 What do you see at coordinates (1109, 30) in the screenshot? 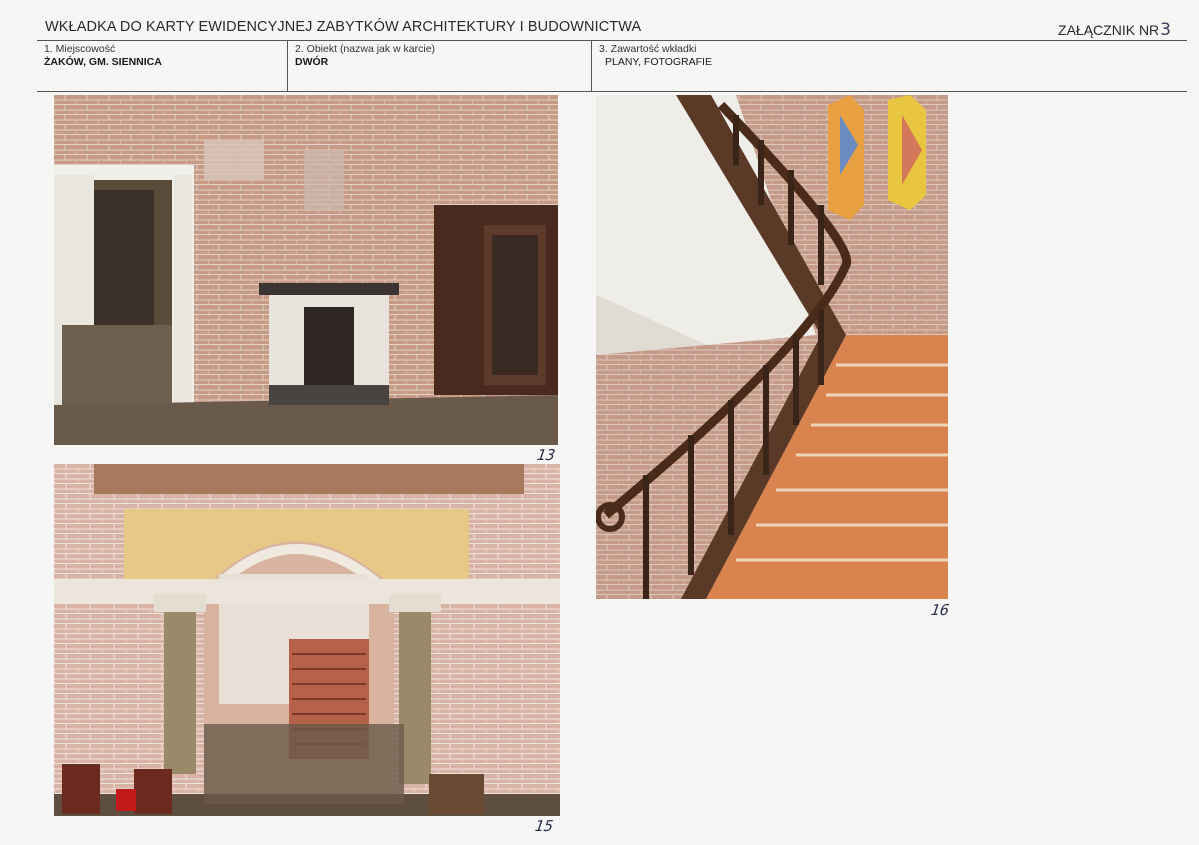
I see `annex-label-text: ZAŁĄCZNIK NR` at bounding box center [1109, 30].